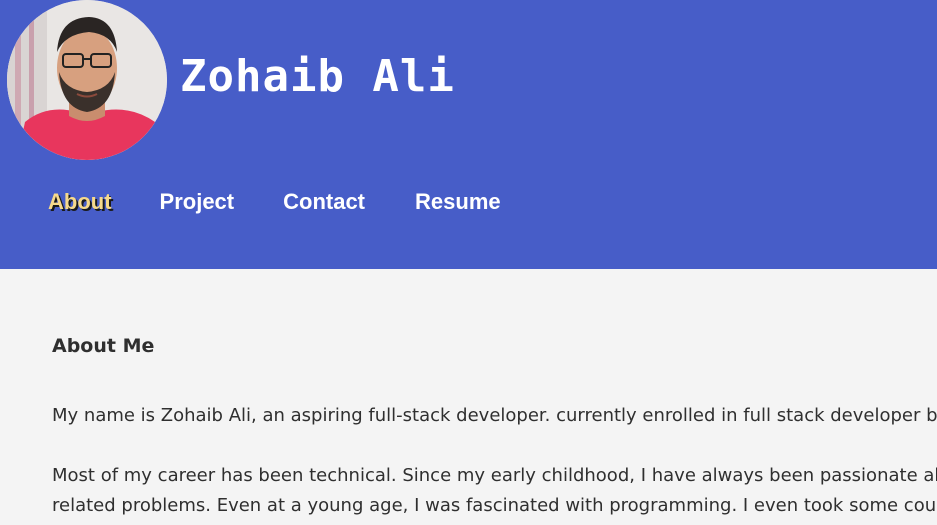  Describe the element at coordinates (103, 346) in the screenshot. I see `section-title: About Me` at that location.